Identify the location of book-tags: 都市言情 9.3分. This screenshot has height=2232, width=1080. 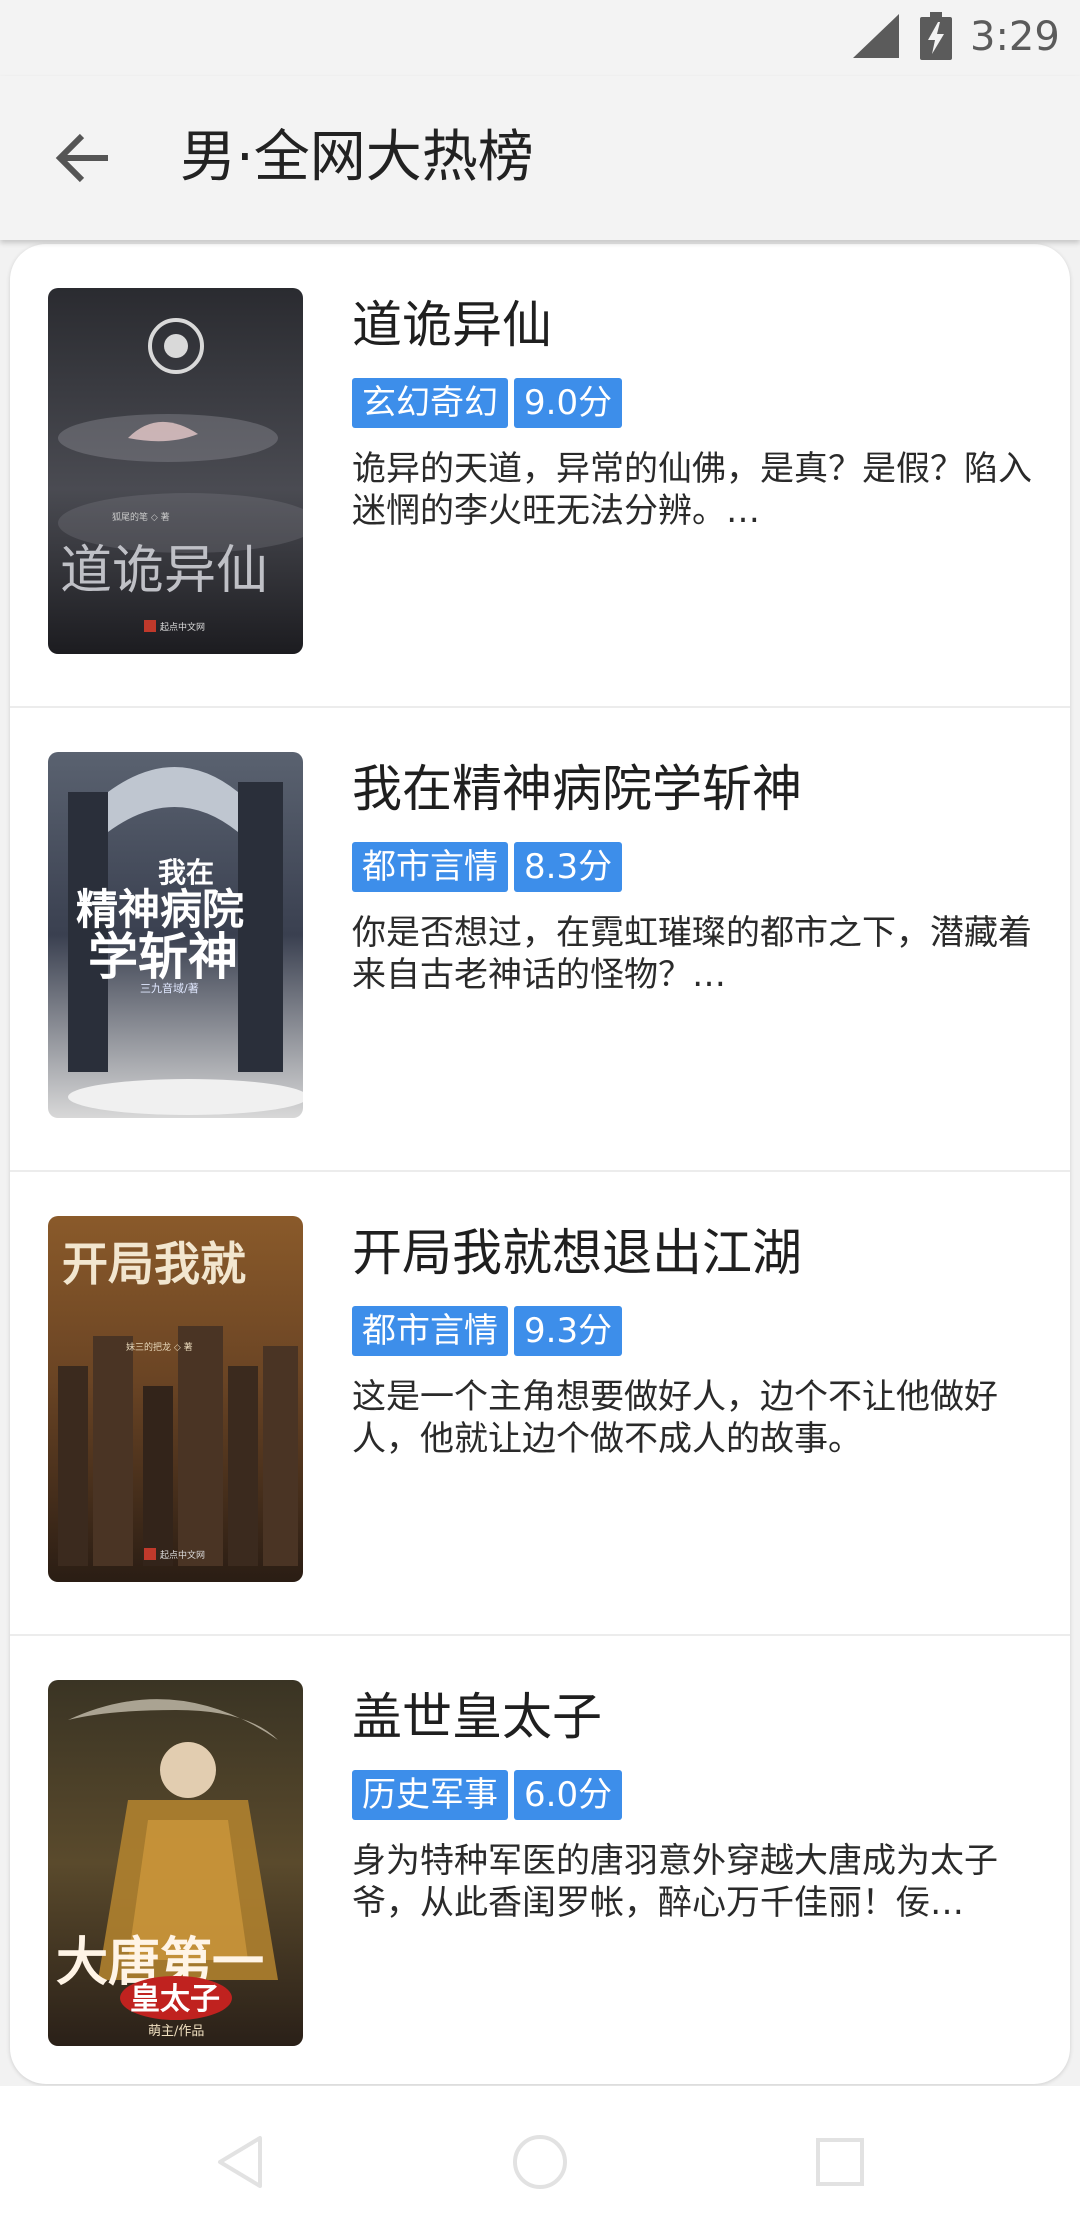
(487, 1331).